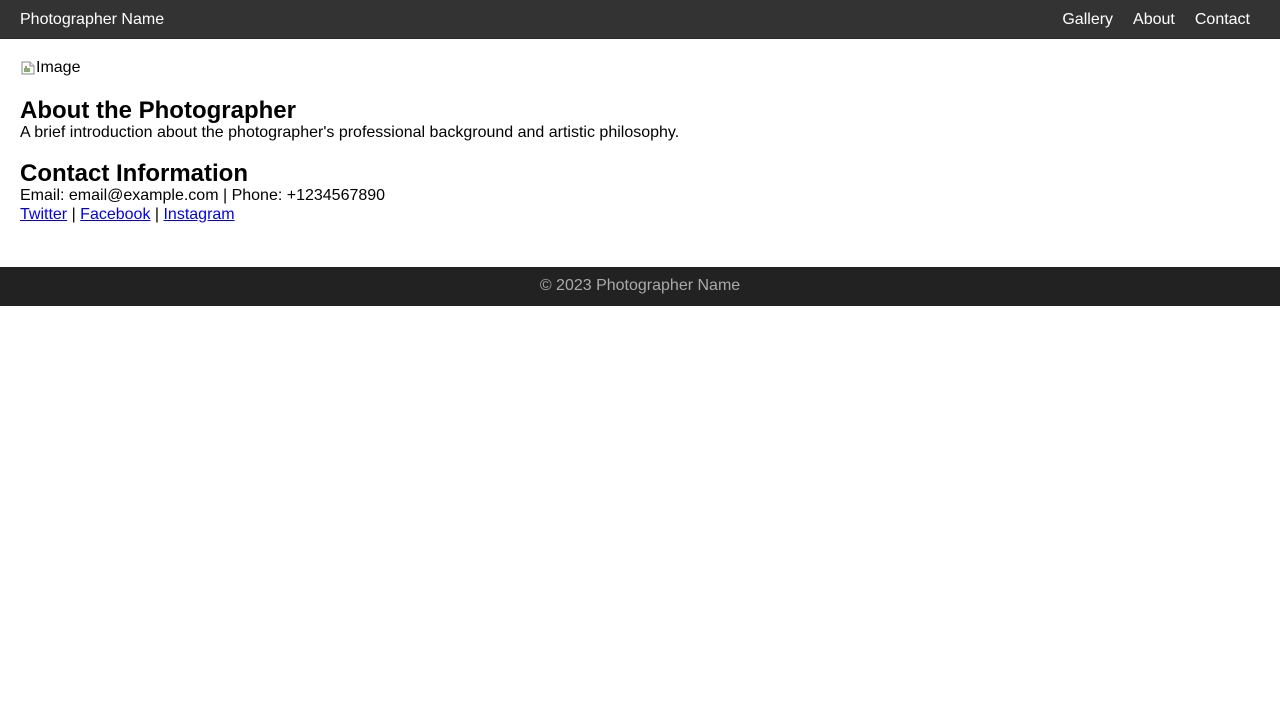 Image resolution: width=1280 pixels, height=720 pixels. Describe the element at coordinates (134, 173) in the screenshot. I see `contact-title: Contact Information` at that location.